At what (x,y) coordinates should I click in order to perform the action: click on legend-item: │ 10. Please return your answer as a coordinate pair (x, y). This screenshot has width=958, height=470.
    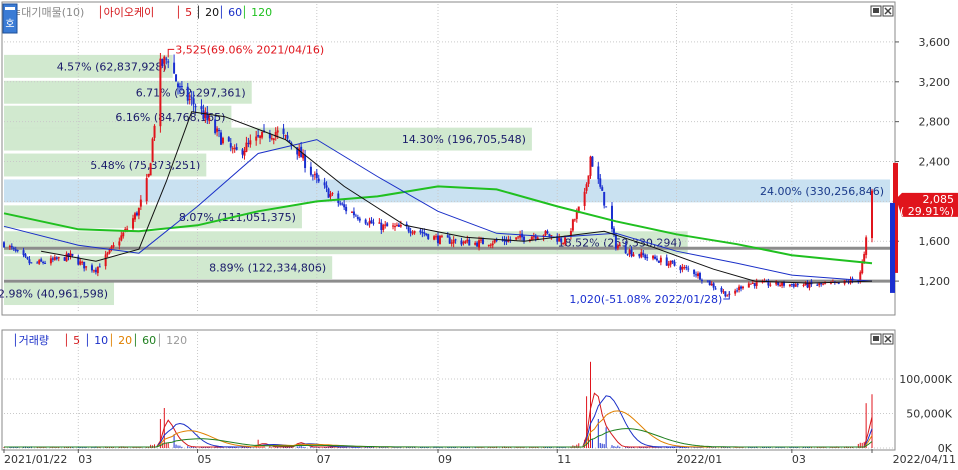
    Looking at the image, I should click on (96, 340).